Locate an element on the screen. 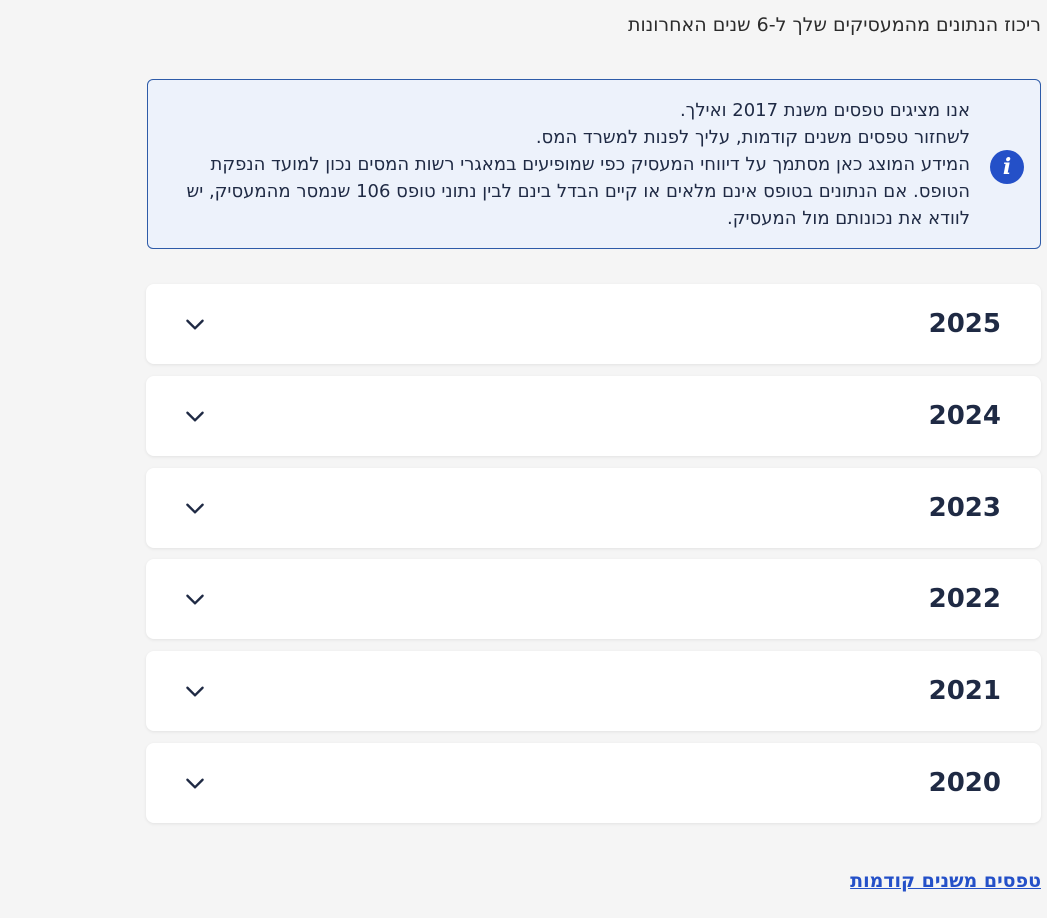 Image resolution: width=1047 pixels, height=918 pixels. info-line-years: אנו מציגים טפסים משנת 2017 ואילך. is located at coordinates (824, 110).